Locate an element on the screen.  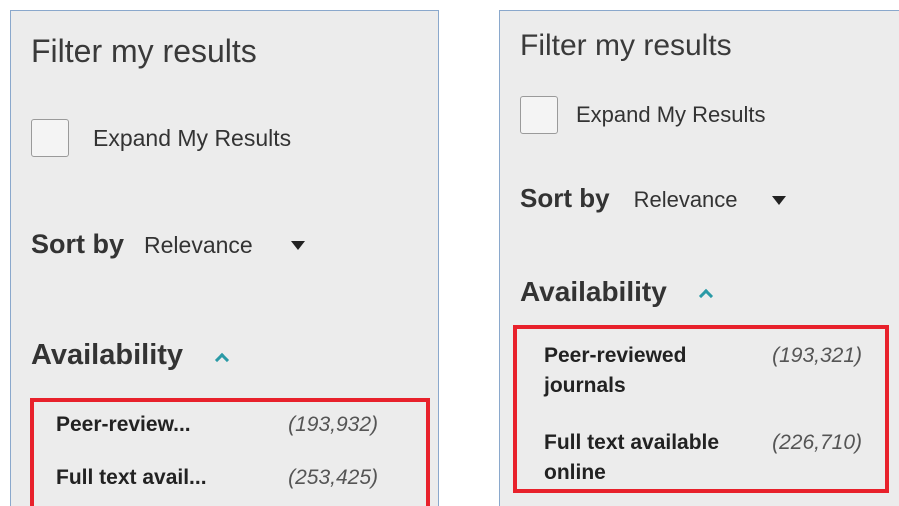
facet-peer-reviewed: Peer-review... (193,932) is located at coordinates (217, 425).